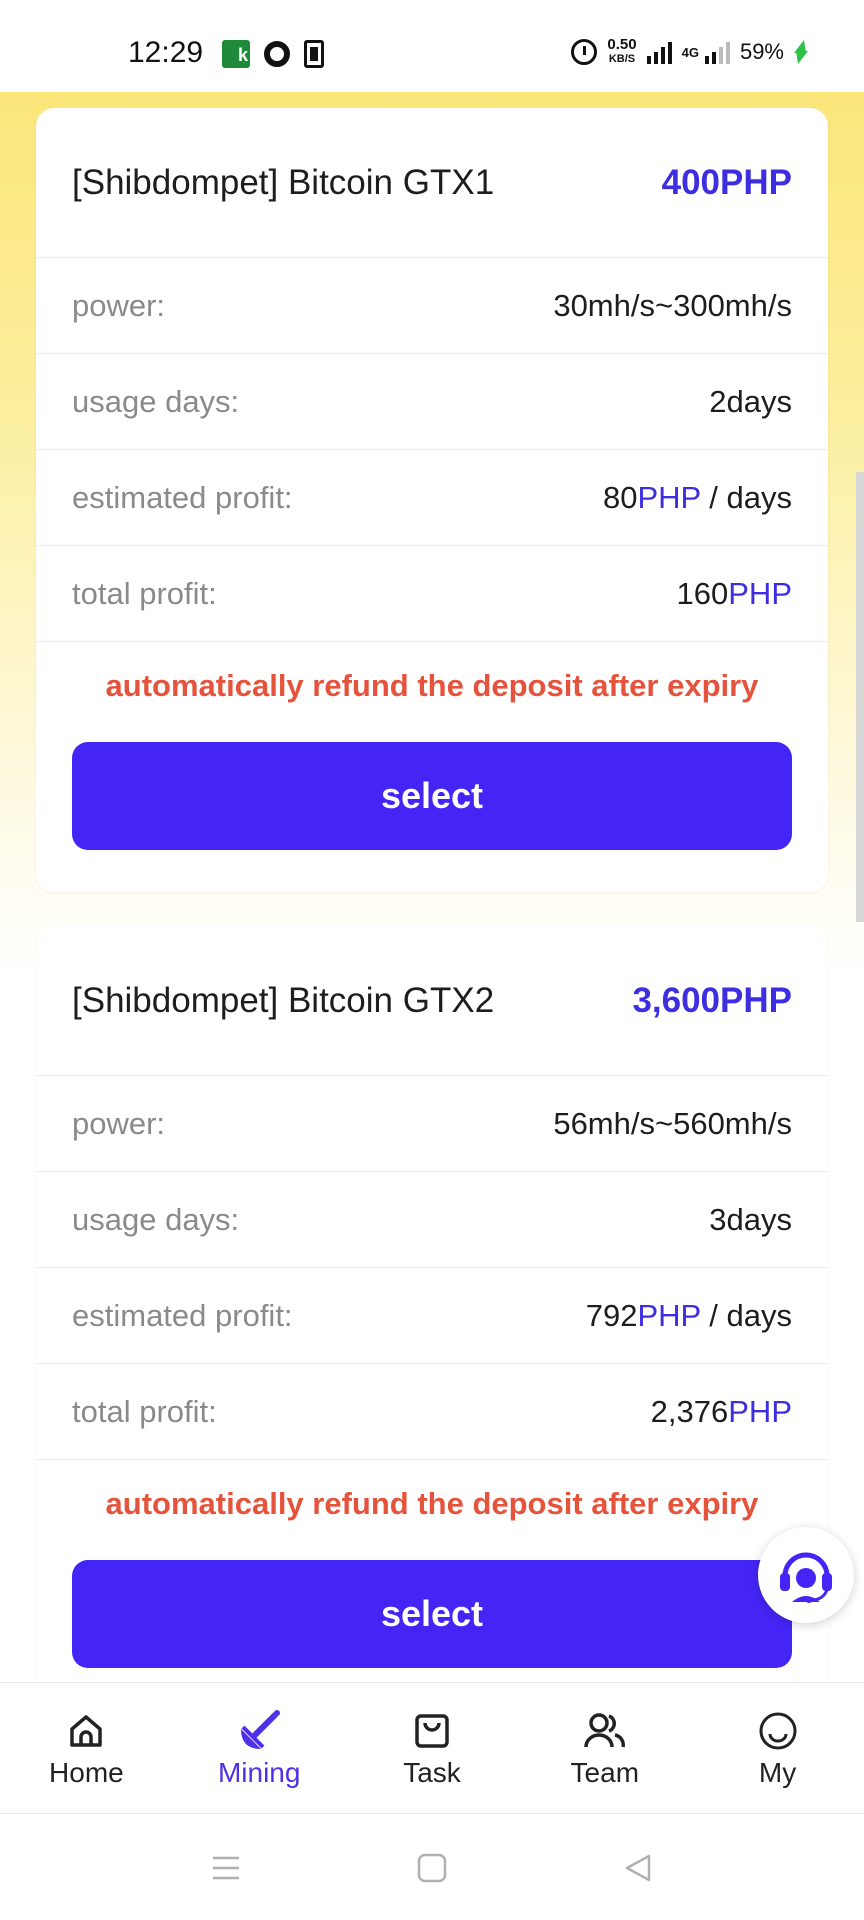  I want to click on estimated-profit-value: 792PHP / days, so click(689, 1316).